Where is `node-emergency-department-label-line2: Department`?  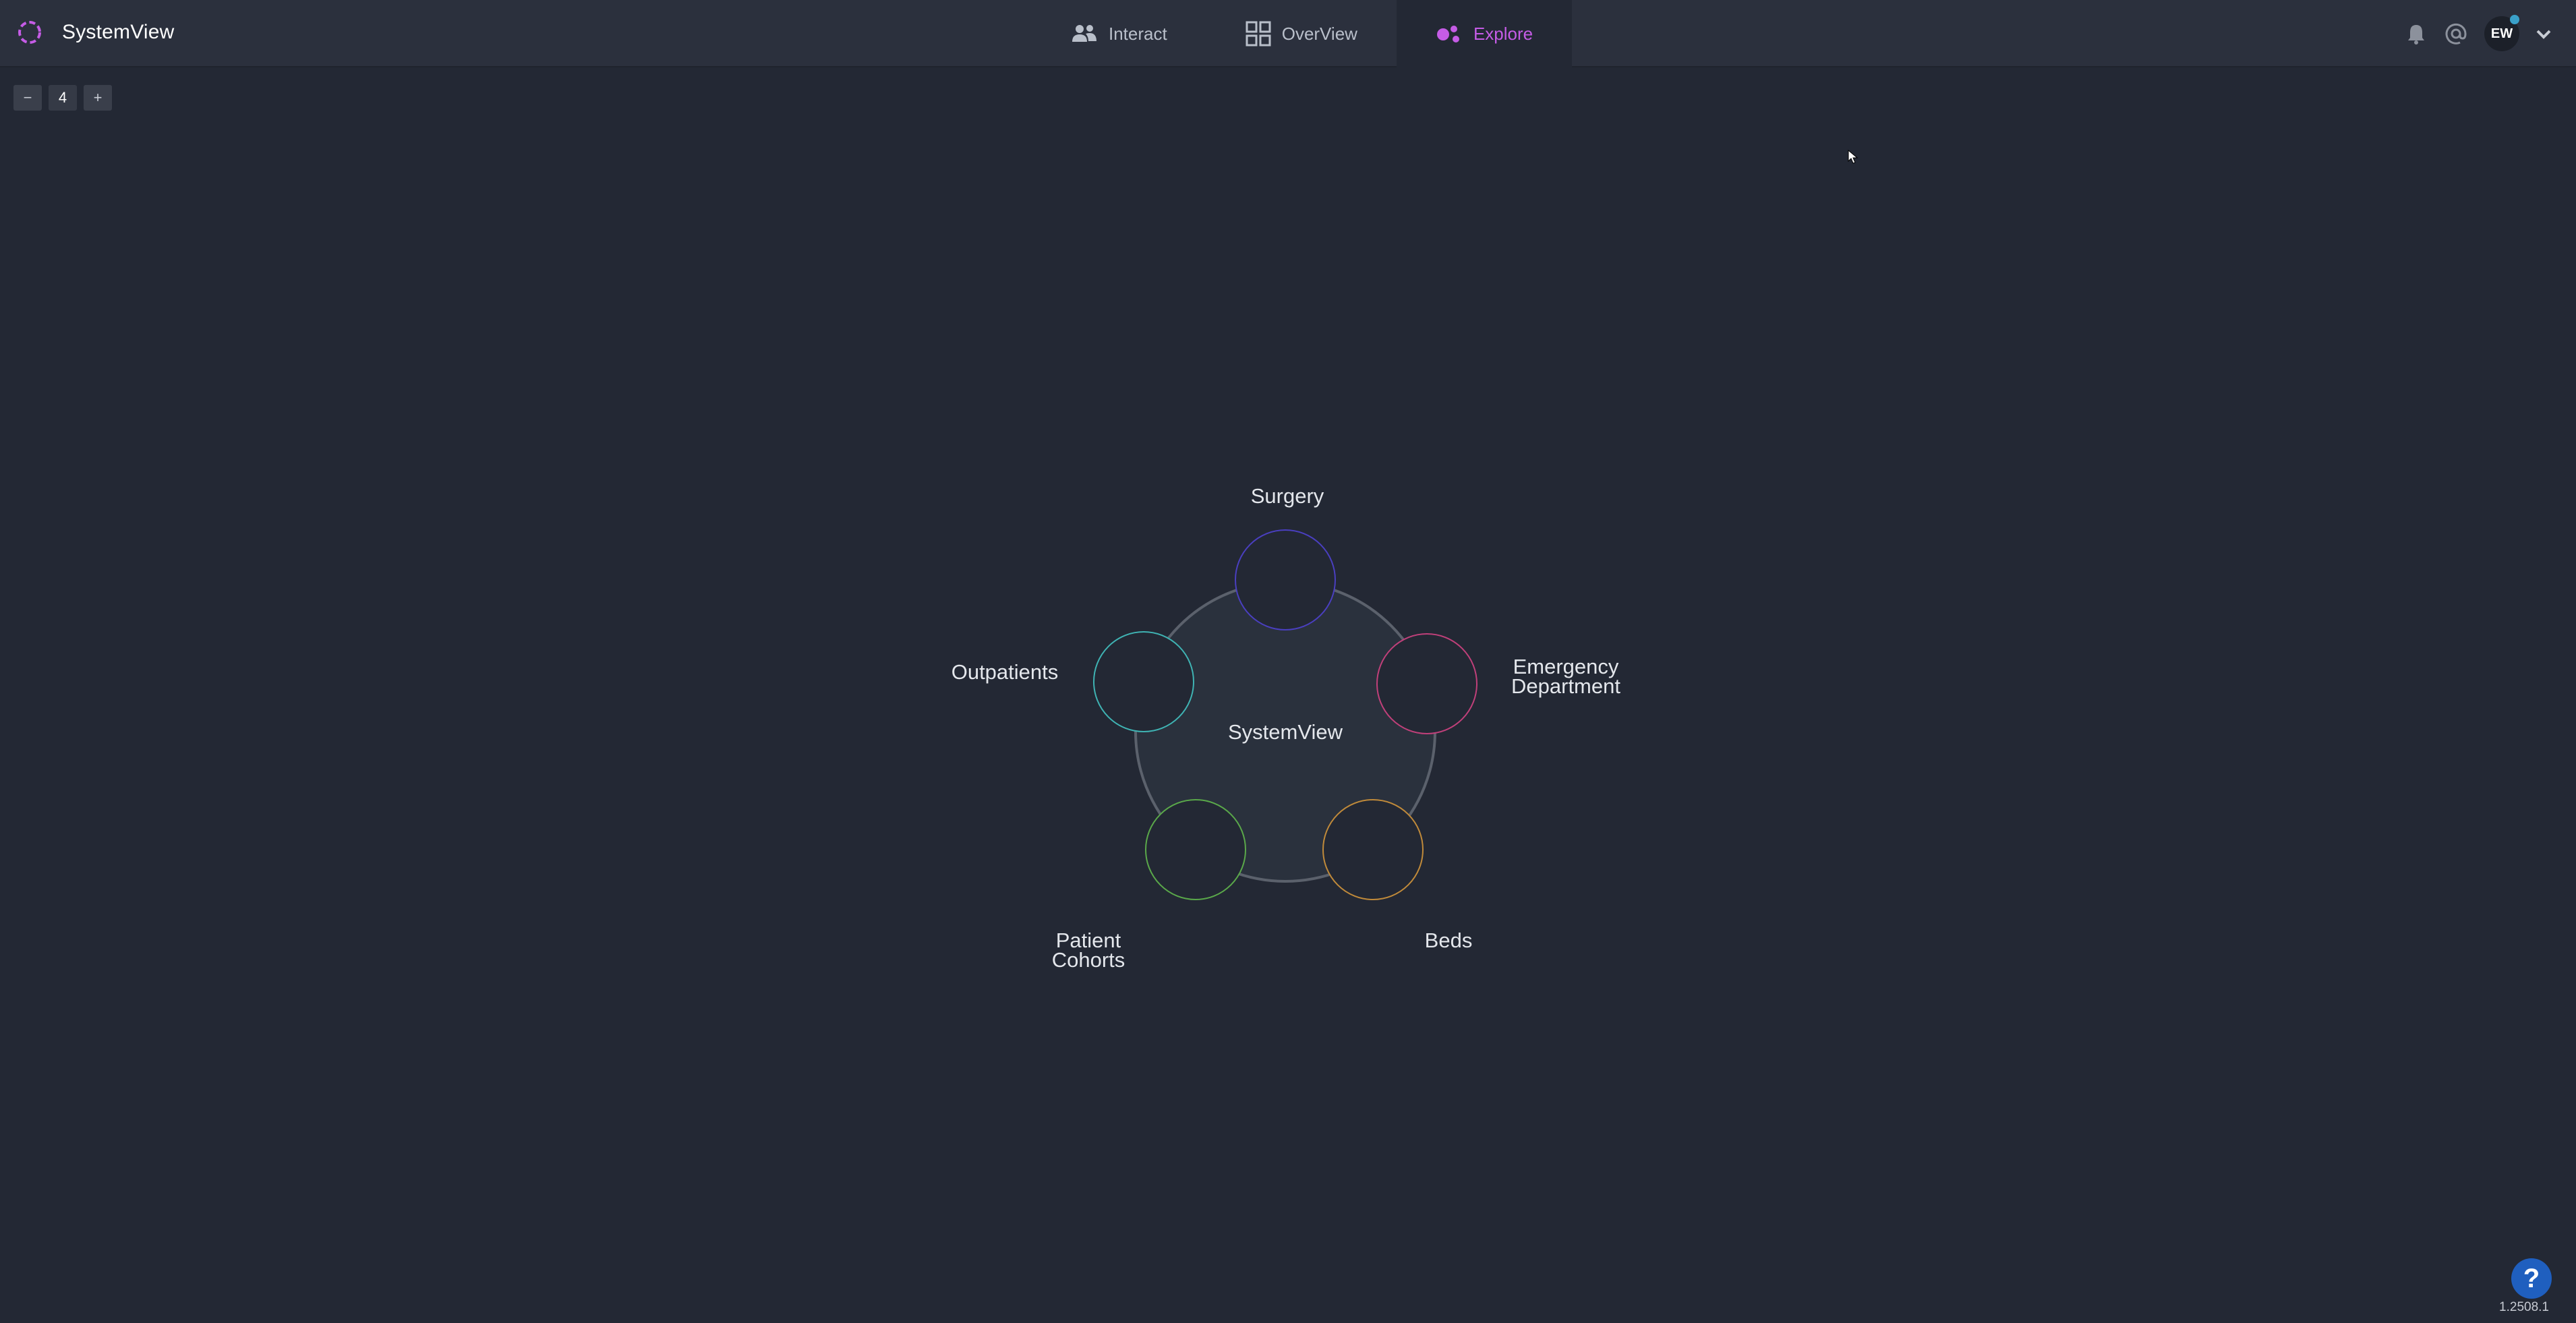 node-emergency-department-label-line2: Department is located at coordinates (1566, 686).